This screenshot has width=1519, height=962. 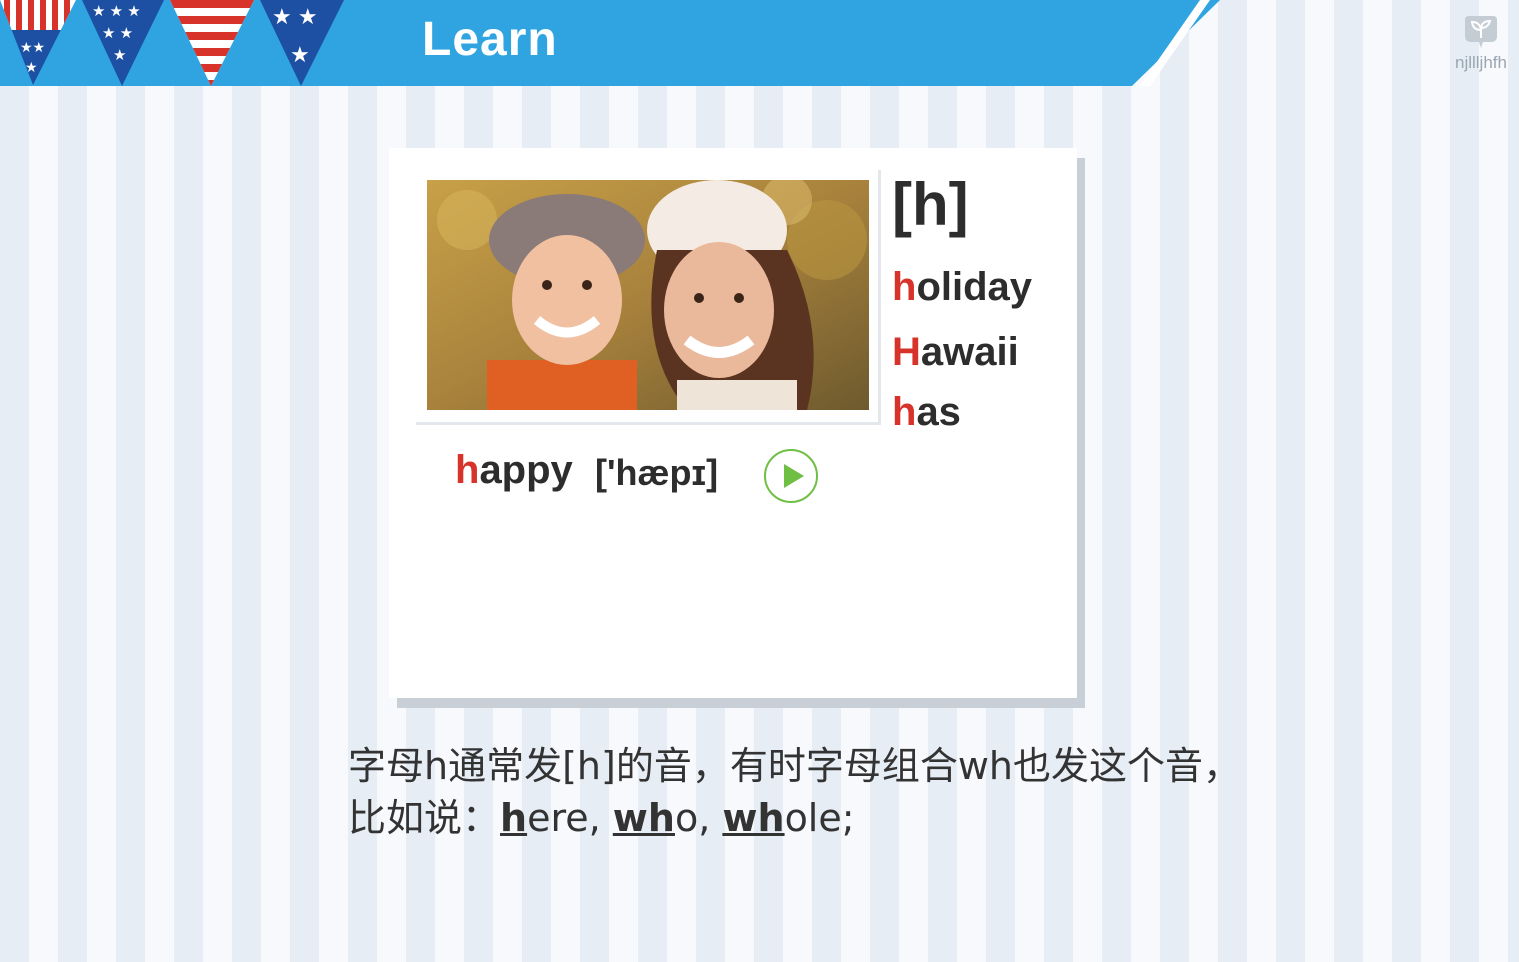 What do you see at coordinates (906, 352) in the screenshot?
I see `word-initial: H` at bounding box center [906, 352].